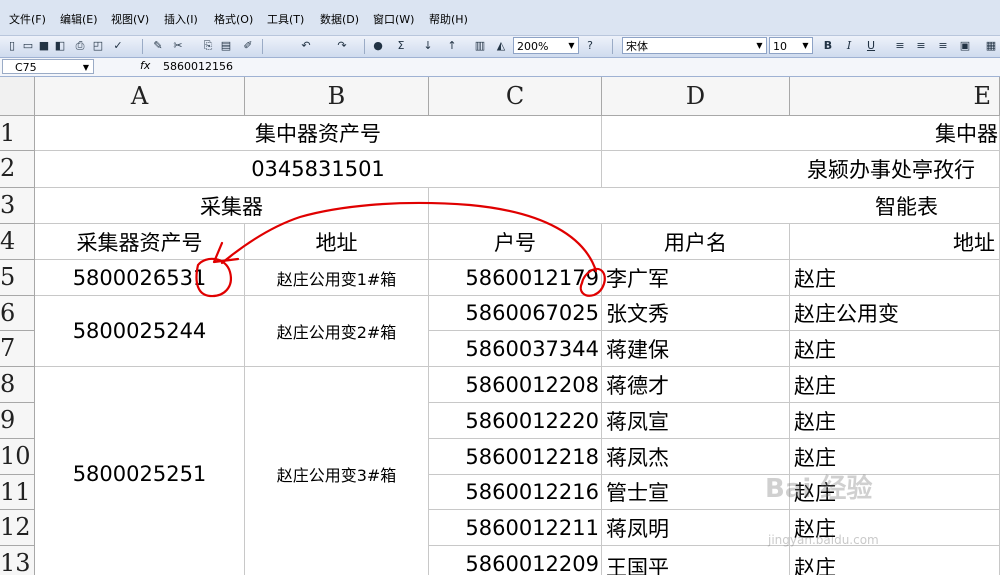 This screenshot has height=575, width=1000. What do you see at coordinates (17, 96) in the screenshot?
I see `select-all-corner` at bounding box center [17, 96].